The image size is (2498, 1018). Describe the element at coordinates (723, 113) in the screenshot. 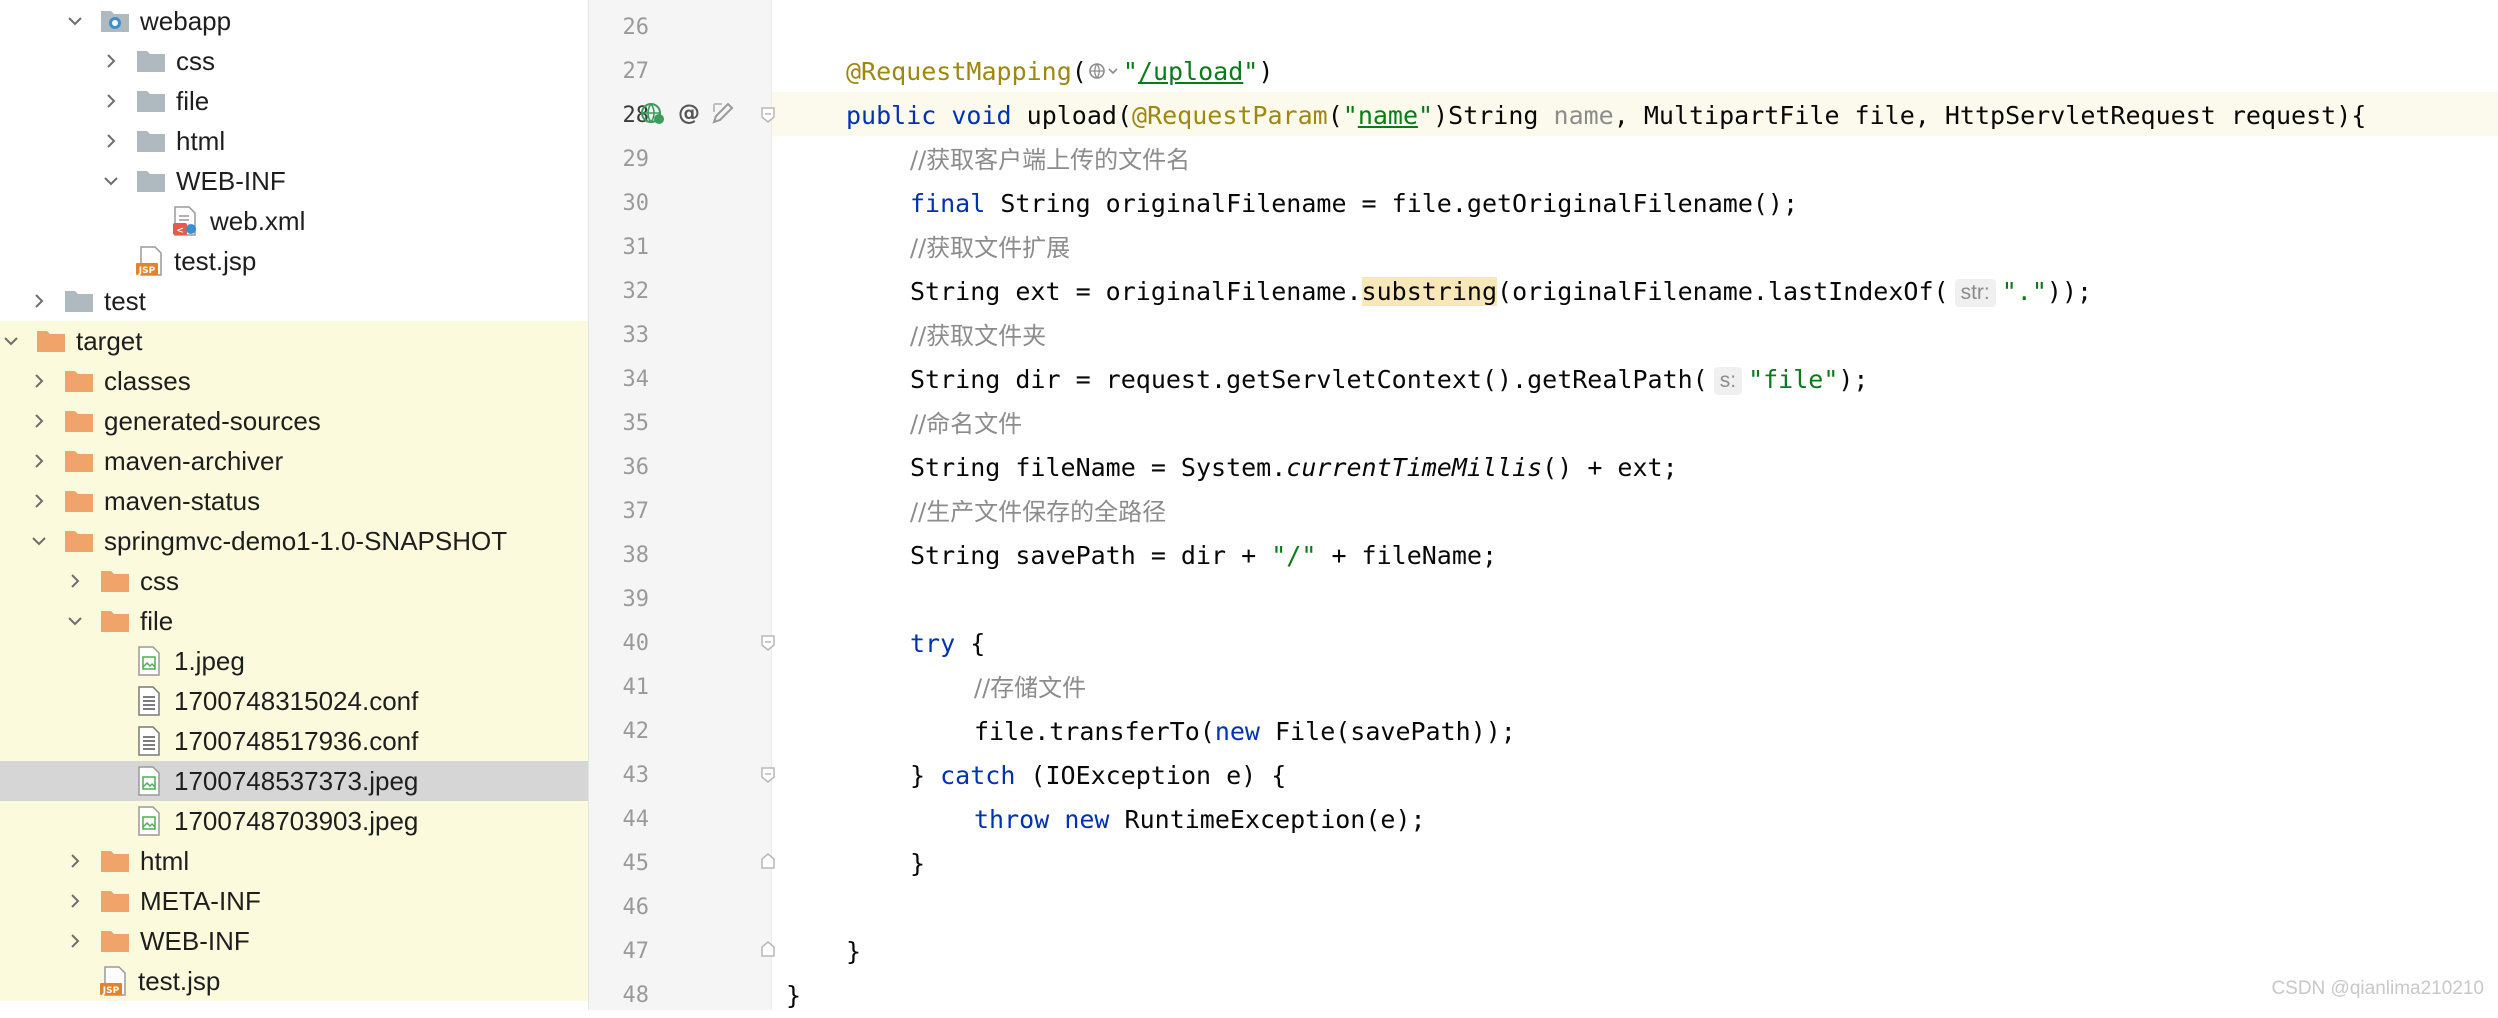

I see `edit-pencil-icon` at that location.